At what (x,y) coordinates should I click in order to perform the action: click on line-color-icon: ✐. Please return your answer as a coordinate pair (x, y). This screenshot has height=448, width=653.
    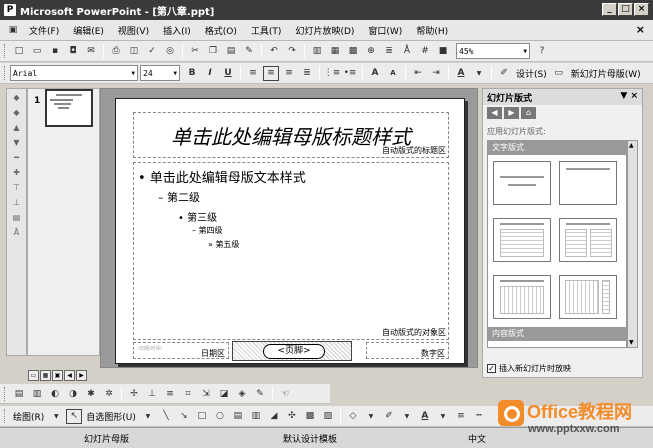
    Looking at the image, I should click on (389, 416).